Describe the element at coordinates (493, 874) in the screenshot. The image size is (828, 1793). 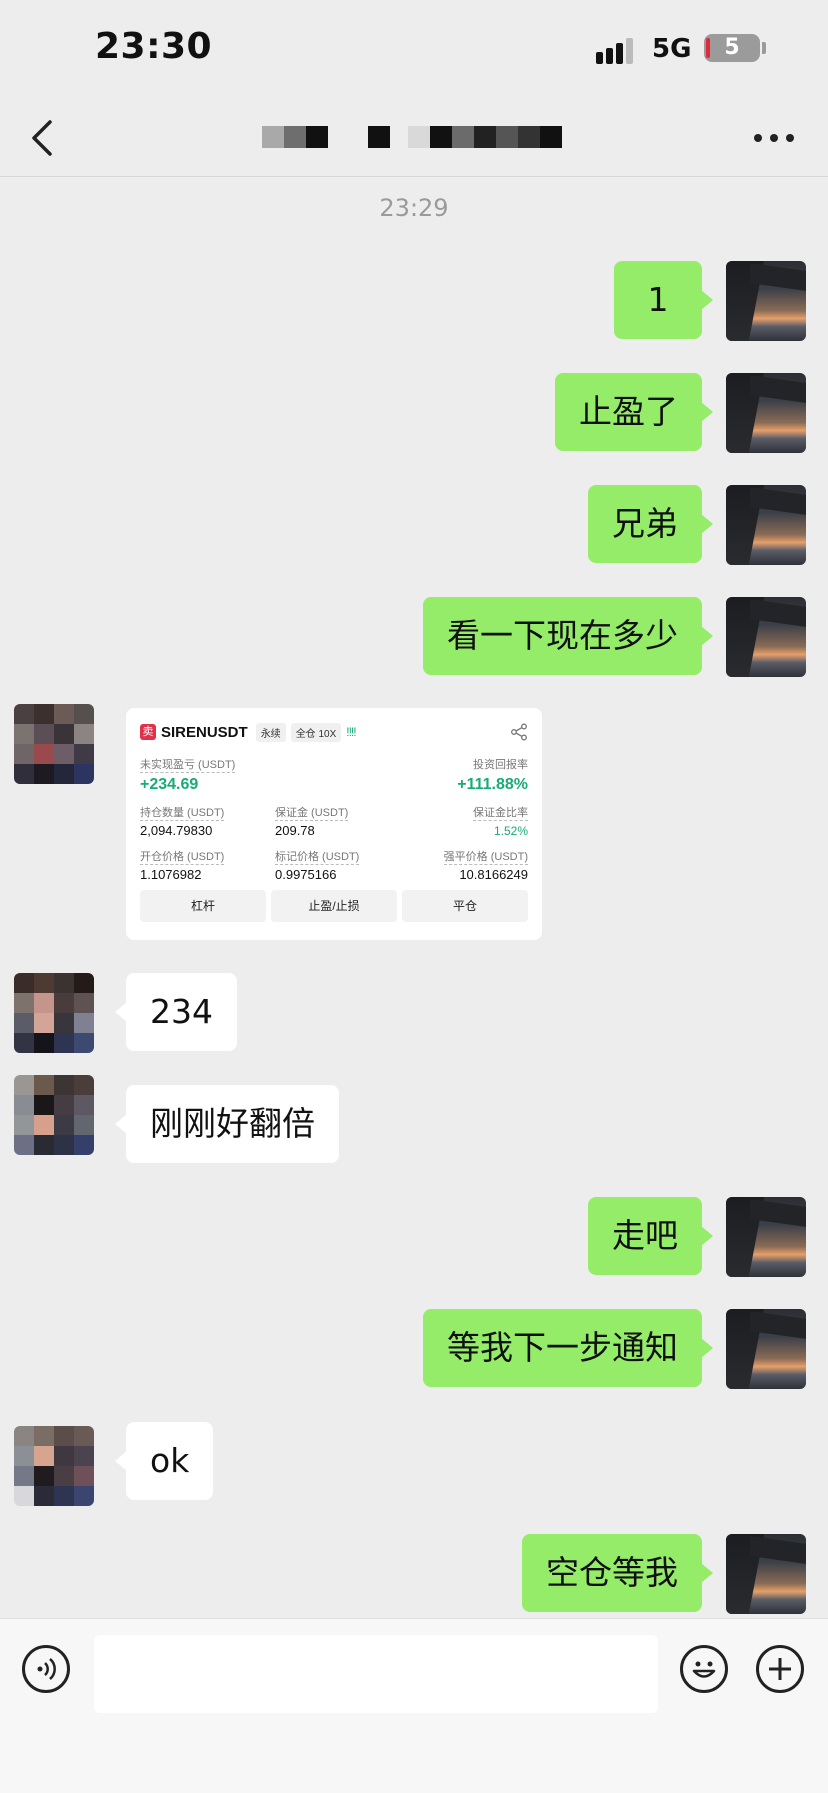
I see `liquidation-price-value: 10.8166249` at that location.